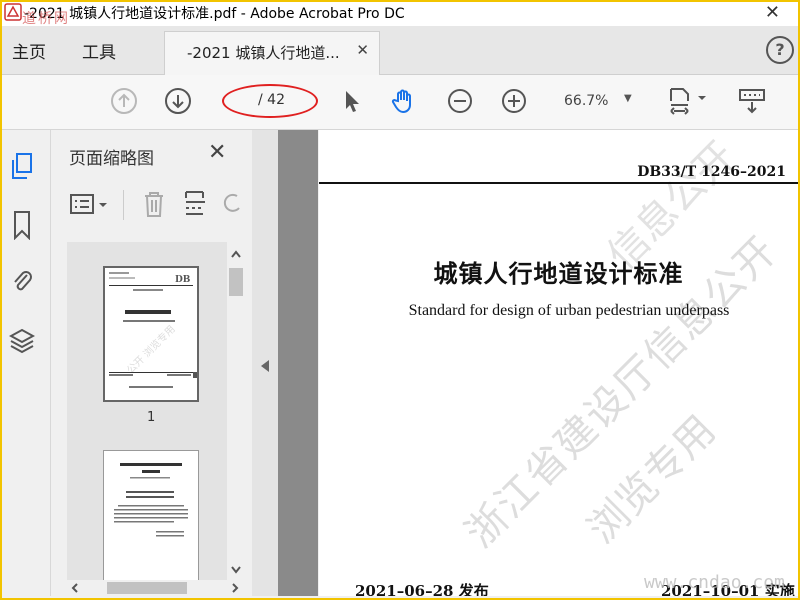 The width and height of the screenshot is (800, 600). What do you see at coordinates (154, 204) in the screenshot?
I see `delete-icon` at bounding box center [154, 204].